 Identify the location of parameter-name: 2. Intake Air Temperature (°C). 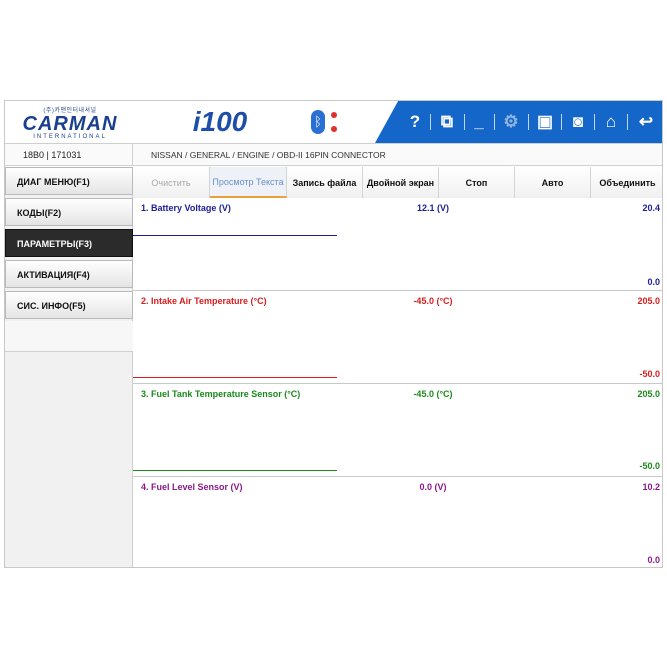
(204, 301).